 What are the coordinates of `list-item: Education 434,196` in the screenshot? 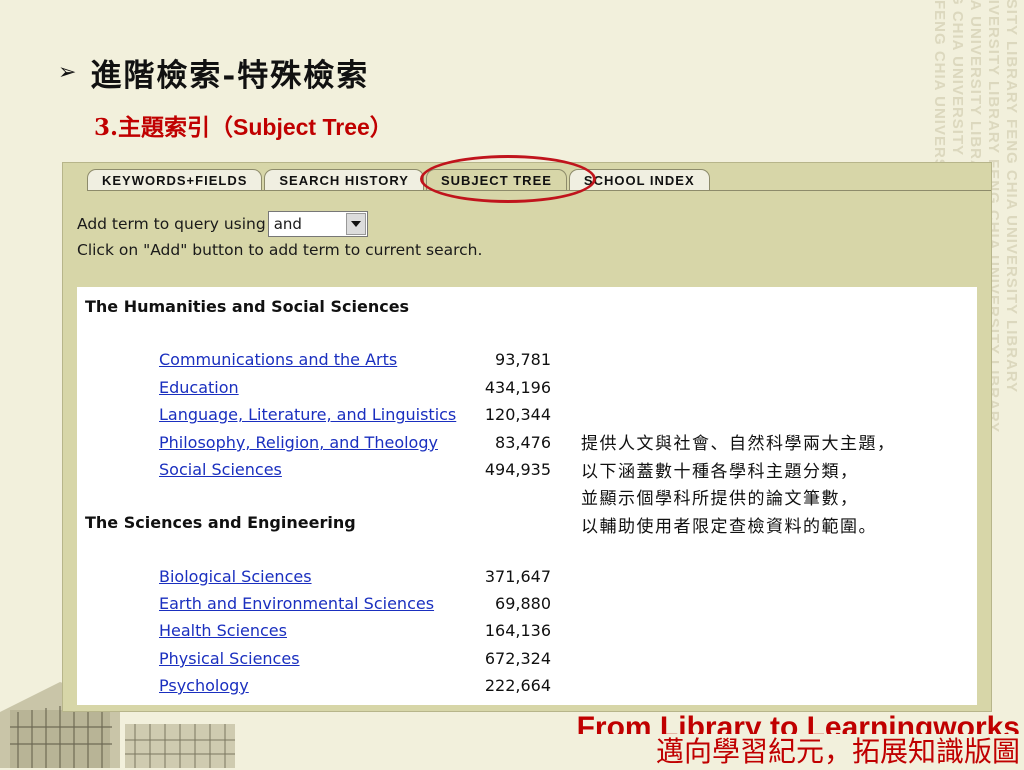 It's located at (355, 390).